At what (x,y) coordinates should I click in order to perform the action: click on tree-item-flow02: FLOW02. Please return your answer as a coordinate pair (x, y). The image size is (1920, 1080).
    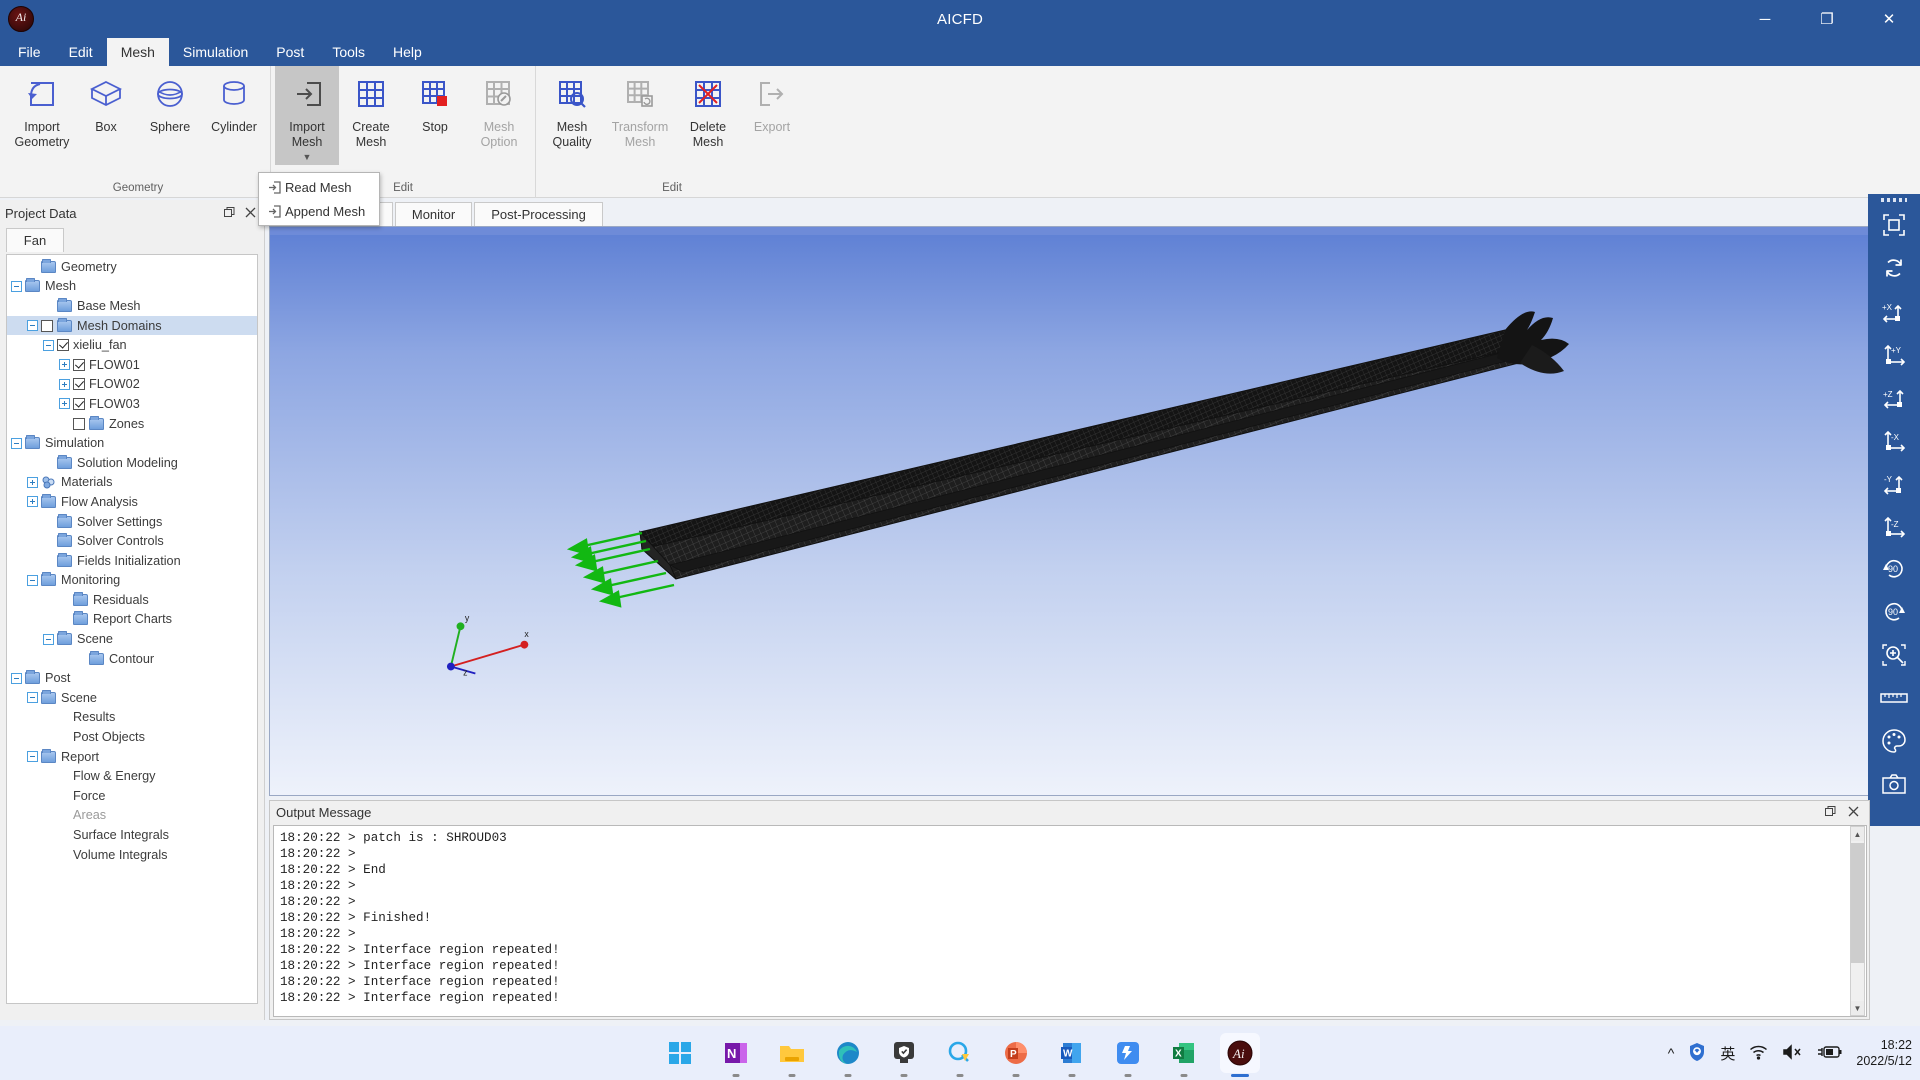
    Looking at the image, I should click on (132, 385).